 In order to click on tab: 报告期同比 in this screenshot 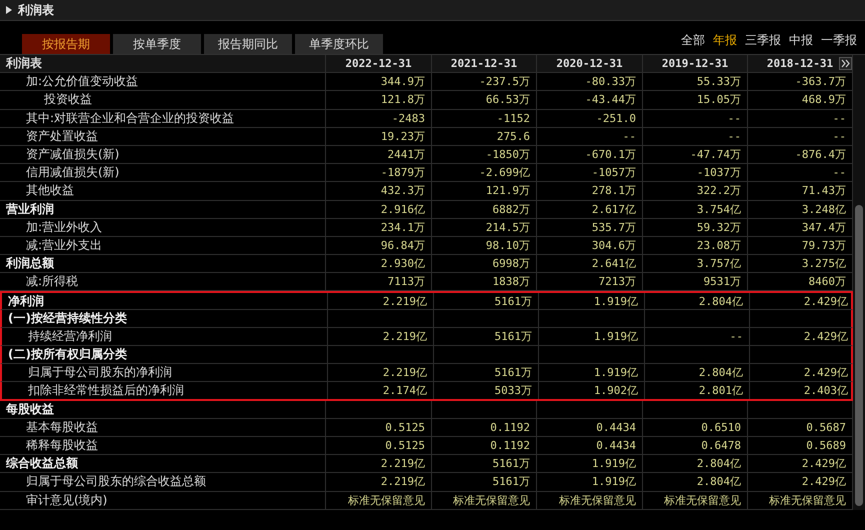, I will do `click(248, 44)`.